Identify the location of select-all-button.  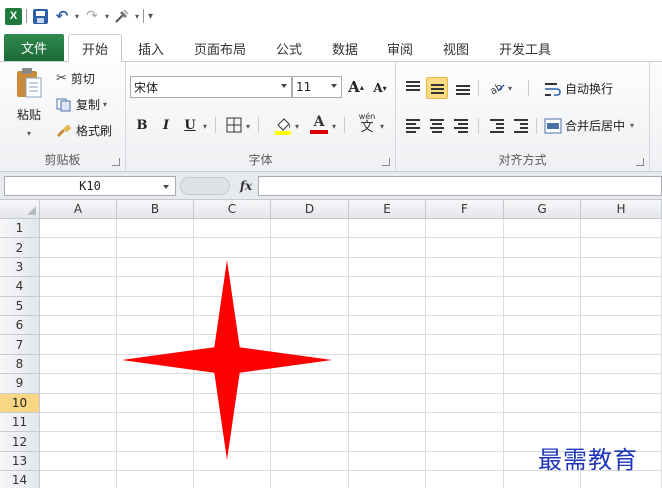
(20, 209).